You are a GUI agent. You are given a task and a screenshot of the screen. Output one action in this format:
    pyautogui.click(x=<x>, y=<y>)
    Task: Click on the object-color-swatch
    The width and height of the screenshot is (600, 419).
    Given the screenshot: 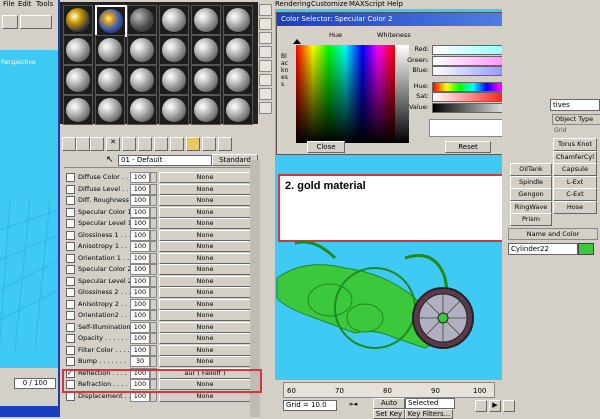 What is the action you would take?
    pyautogui.click(x=586, y=249)
    